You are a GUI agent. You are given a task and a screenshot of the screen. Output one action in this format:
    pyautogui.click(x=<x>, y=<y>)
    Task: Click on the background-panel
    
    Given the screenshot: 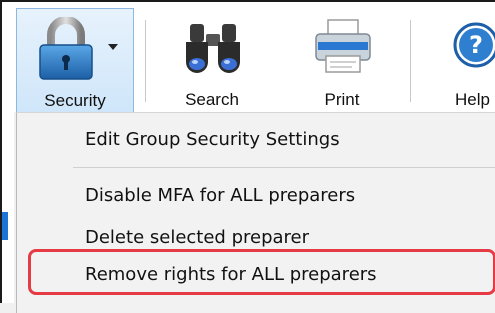 What is the action you would take?
    pyautogui.click(x=8, y=207)
    